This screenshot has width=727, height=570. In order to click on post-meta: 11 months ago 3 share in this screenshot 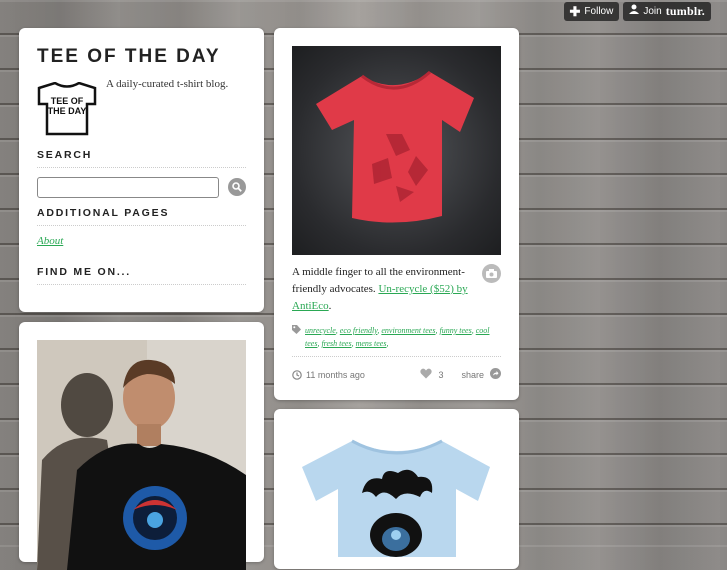, I will do `click(396, 374)`.